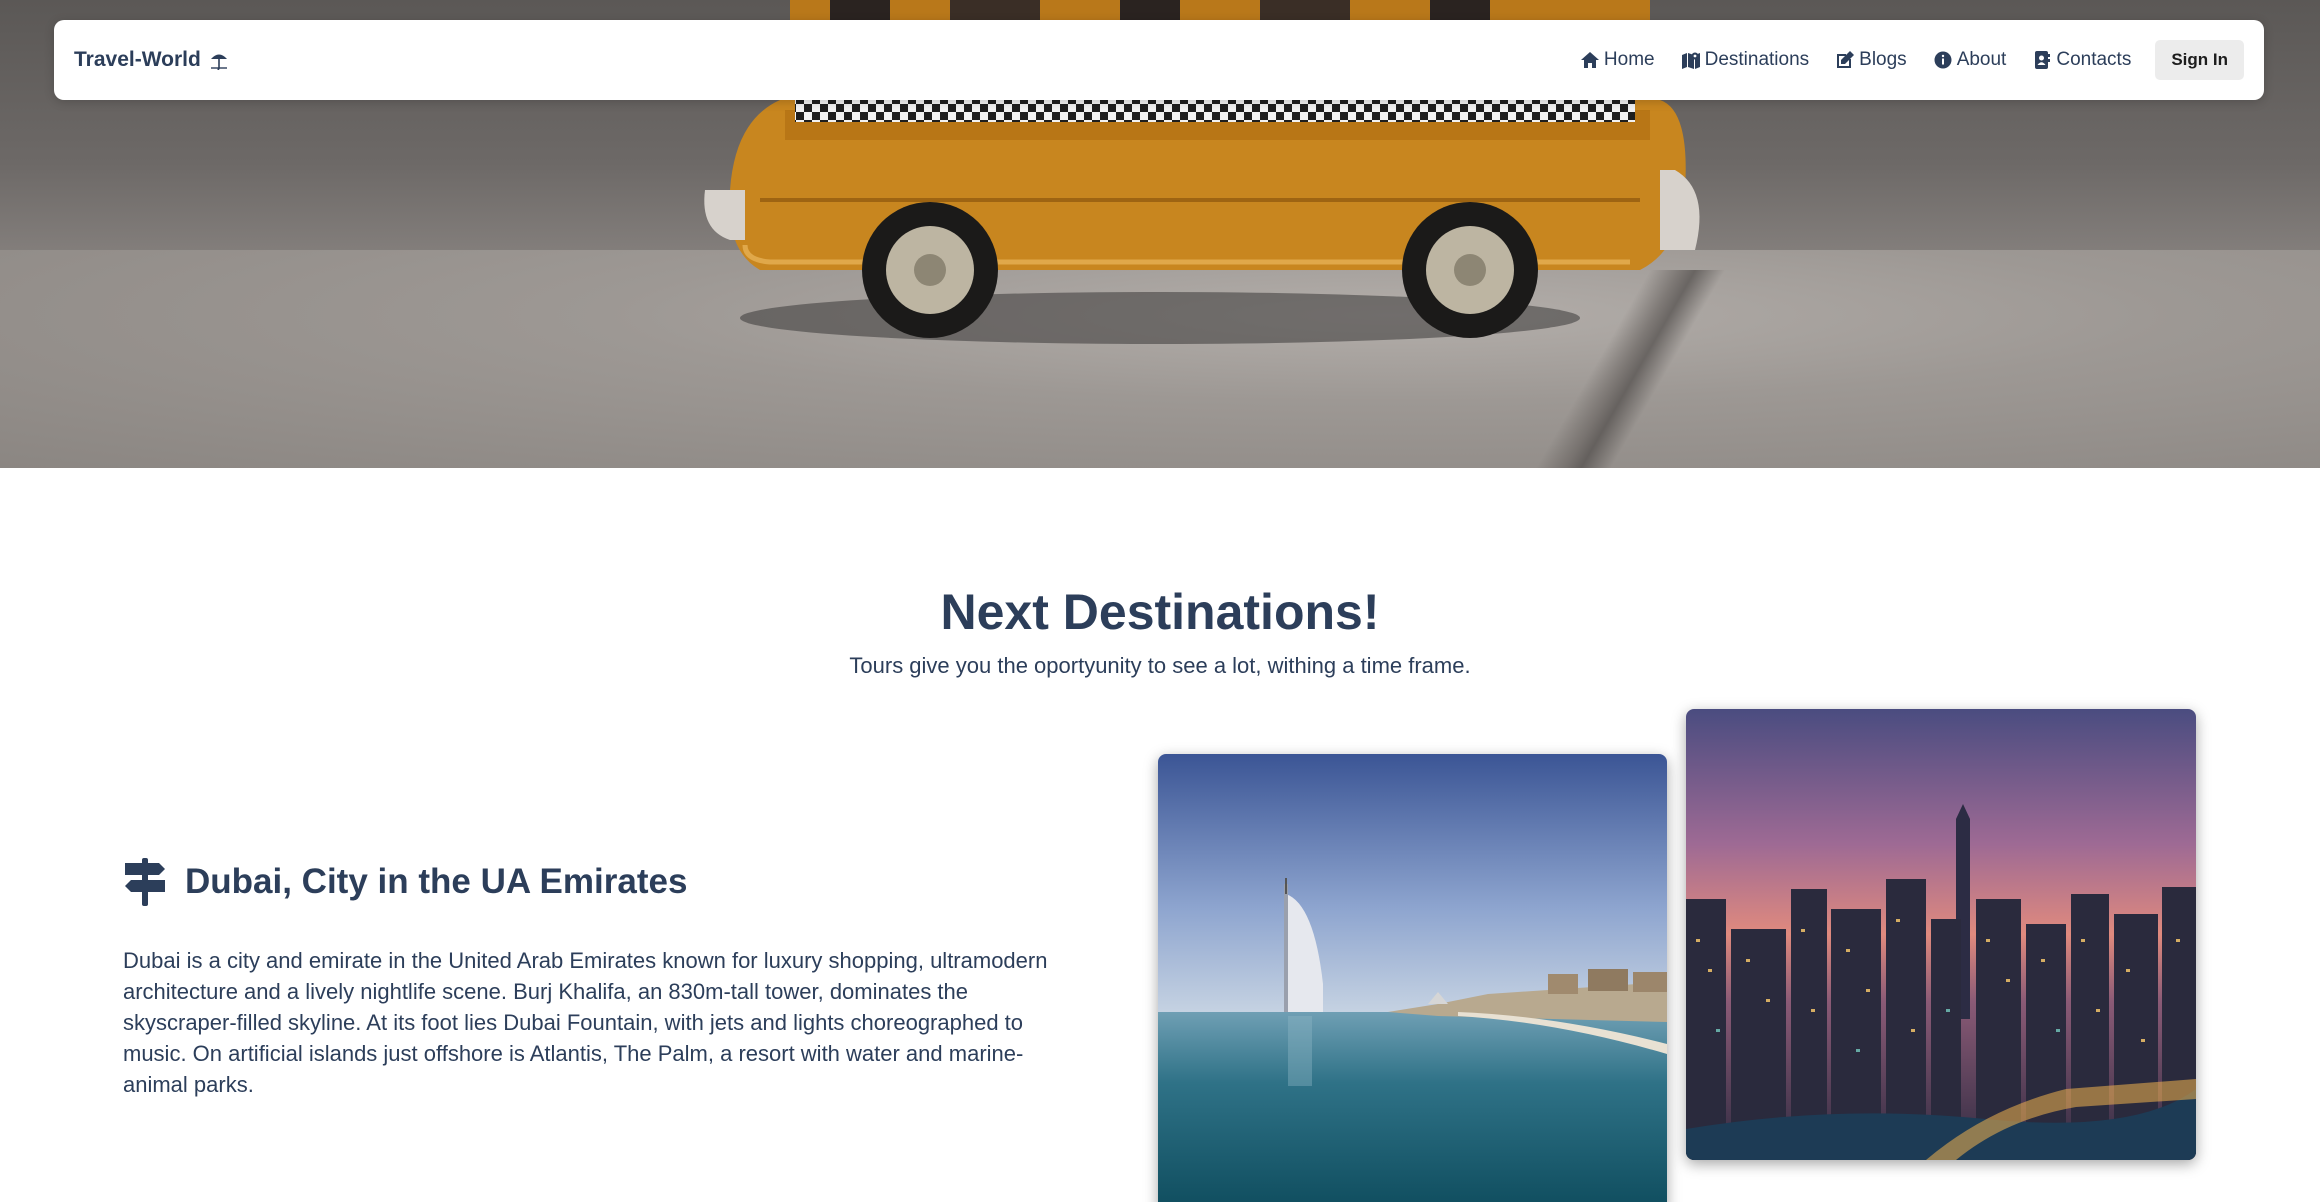  I want to click on nav-item-label: Contacts, so click(2094, 59).